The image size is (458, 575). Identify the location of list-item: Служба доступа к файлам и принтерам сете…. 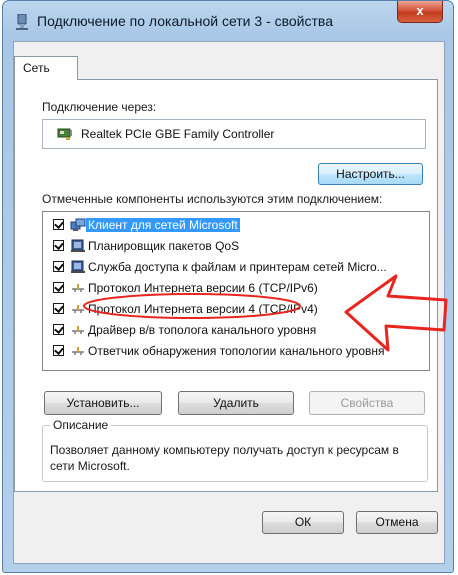
(236, 267).